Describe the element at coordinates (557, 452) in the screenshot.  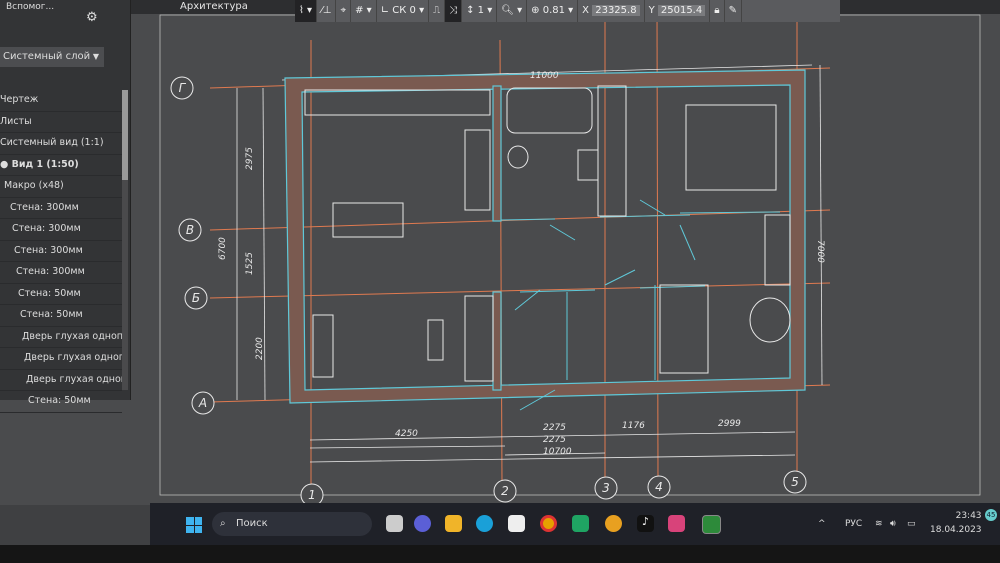
I see `dim-bottom-total: 10700` at that location.